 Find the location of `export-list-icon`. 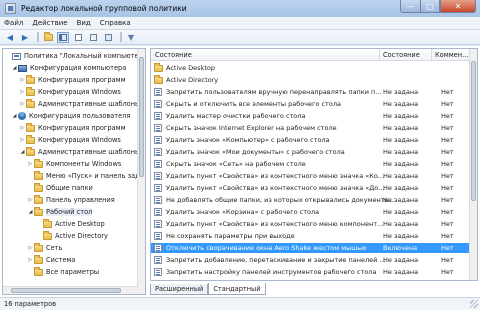

export-list-icon is located at coordinates (93, 37).